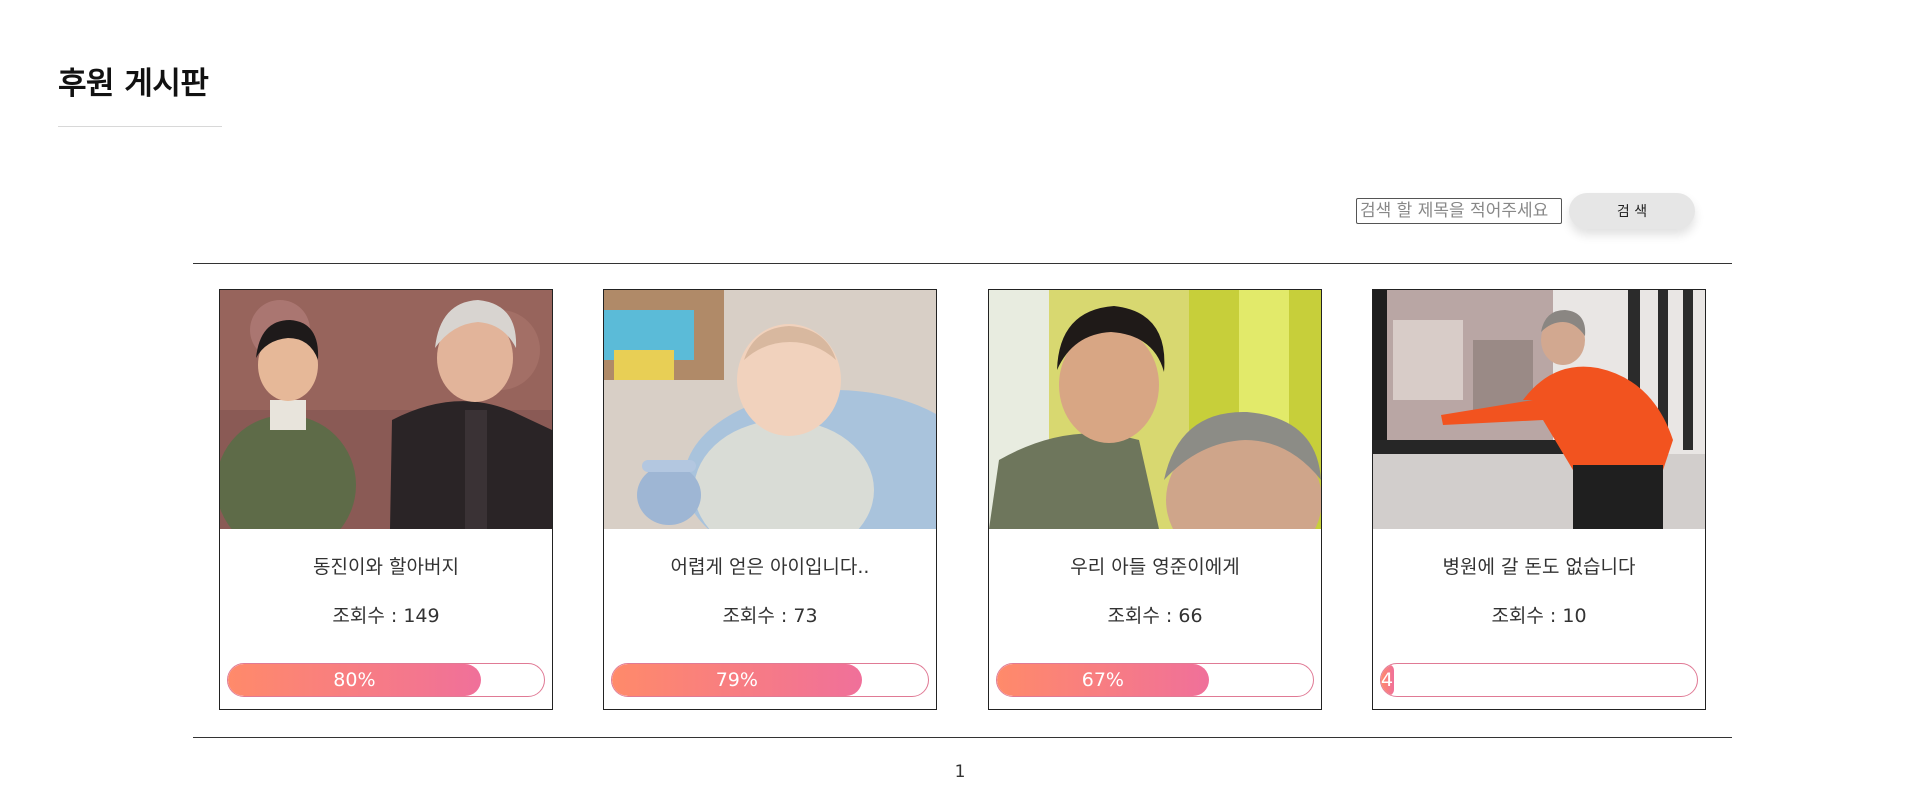 The width and height of the screenshot is (1920, 785). What do you see at coordinates (736, 680) in the screenshot?
I see `progress-label: 79%` at bounding box center [736, 680].